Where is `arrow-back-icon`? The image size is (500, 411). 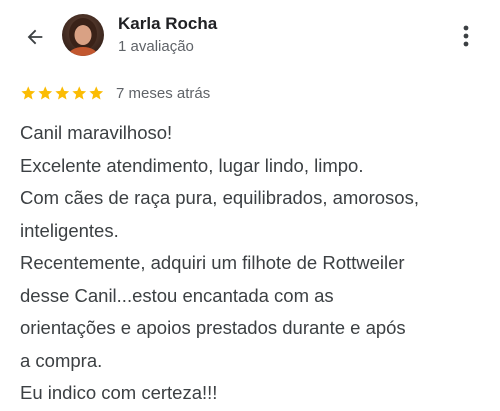
arrow-back-icon is located at coordinates (35, 37).